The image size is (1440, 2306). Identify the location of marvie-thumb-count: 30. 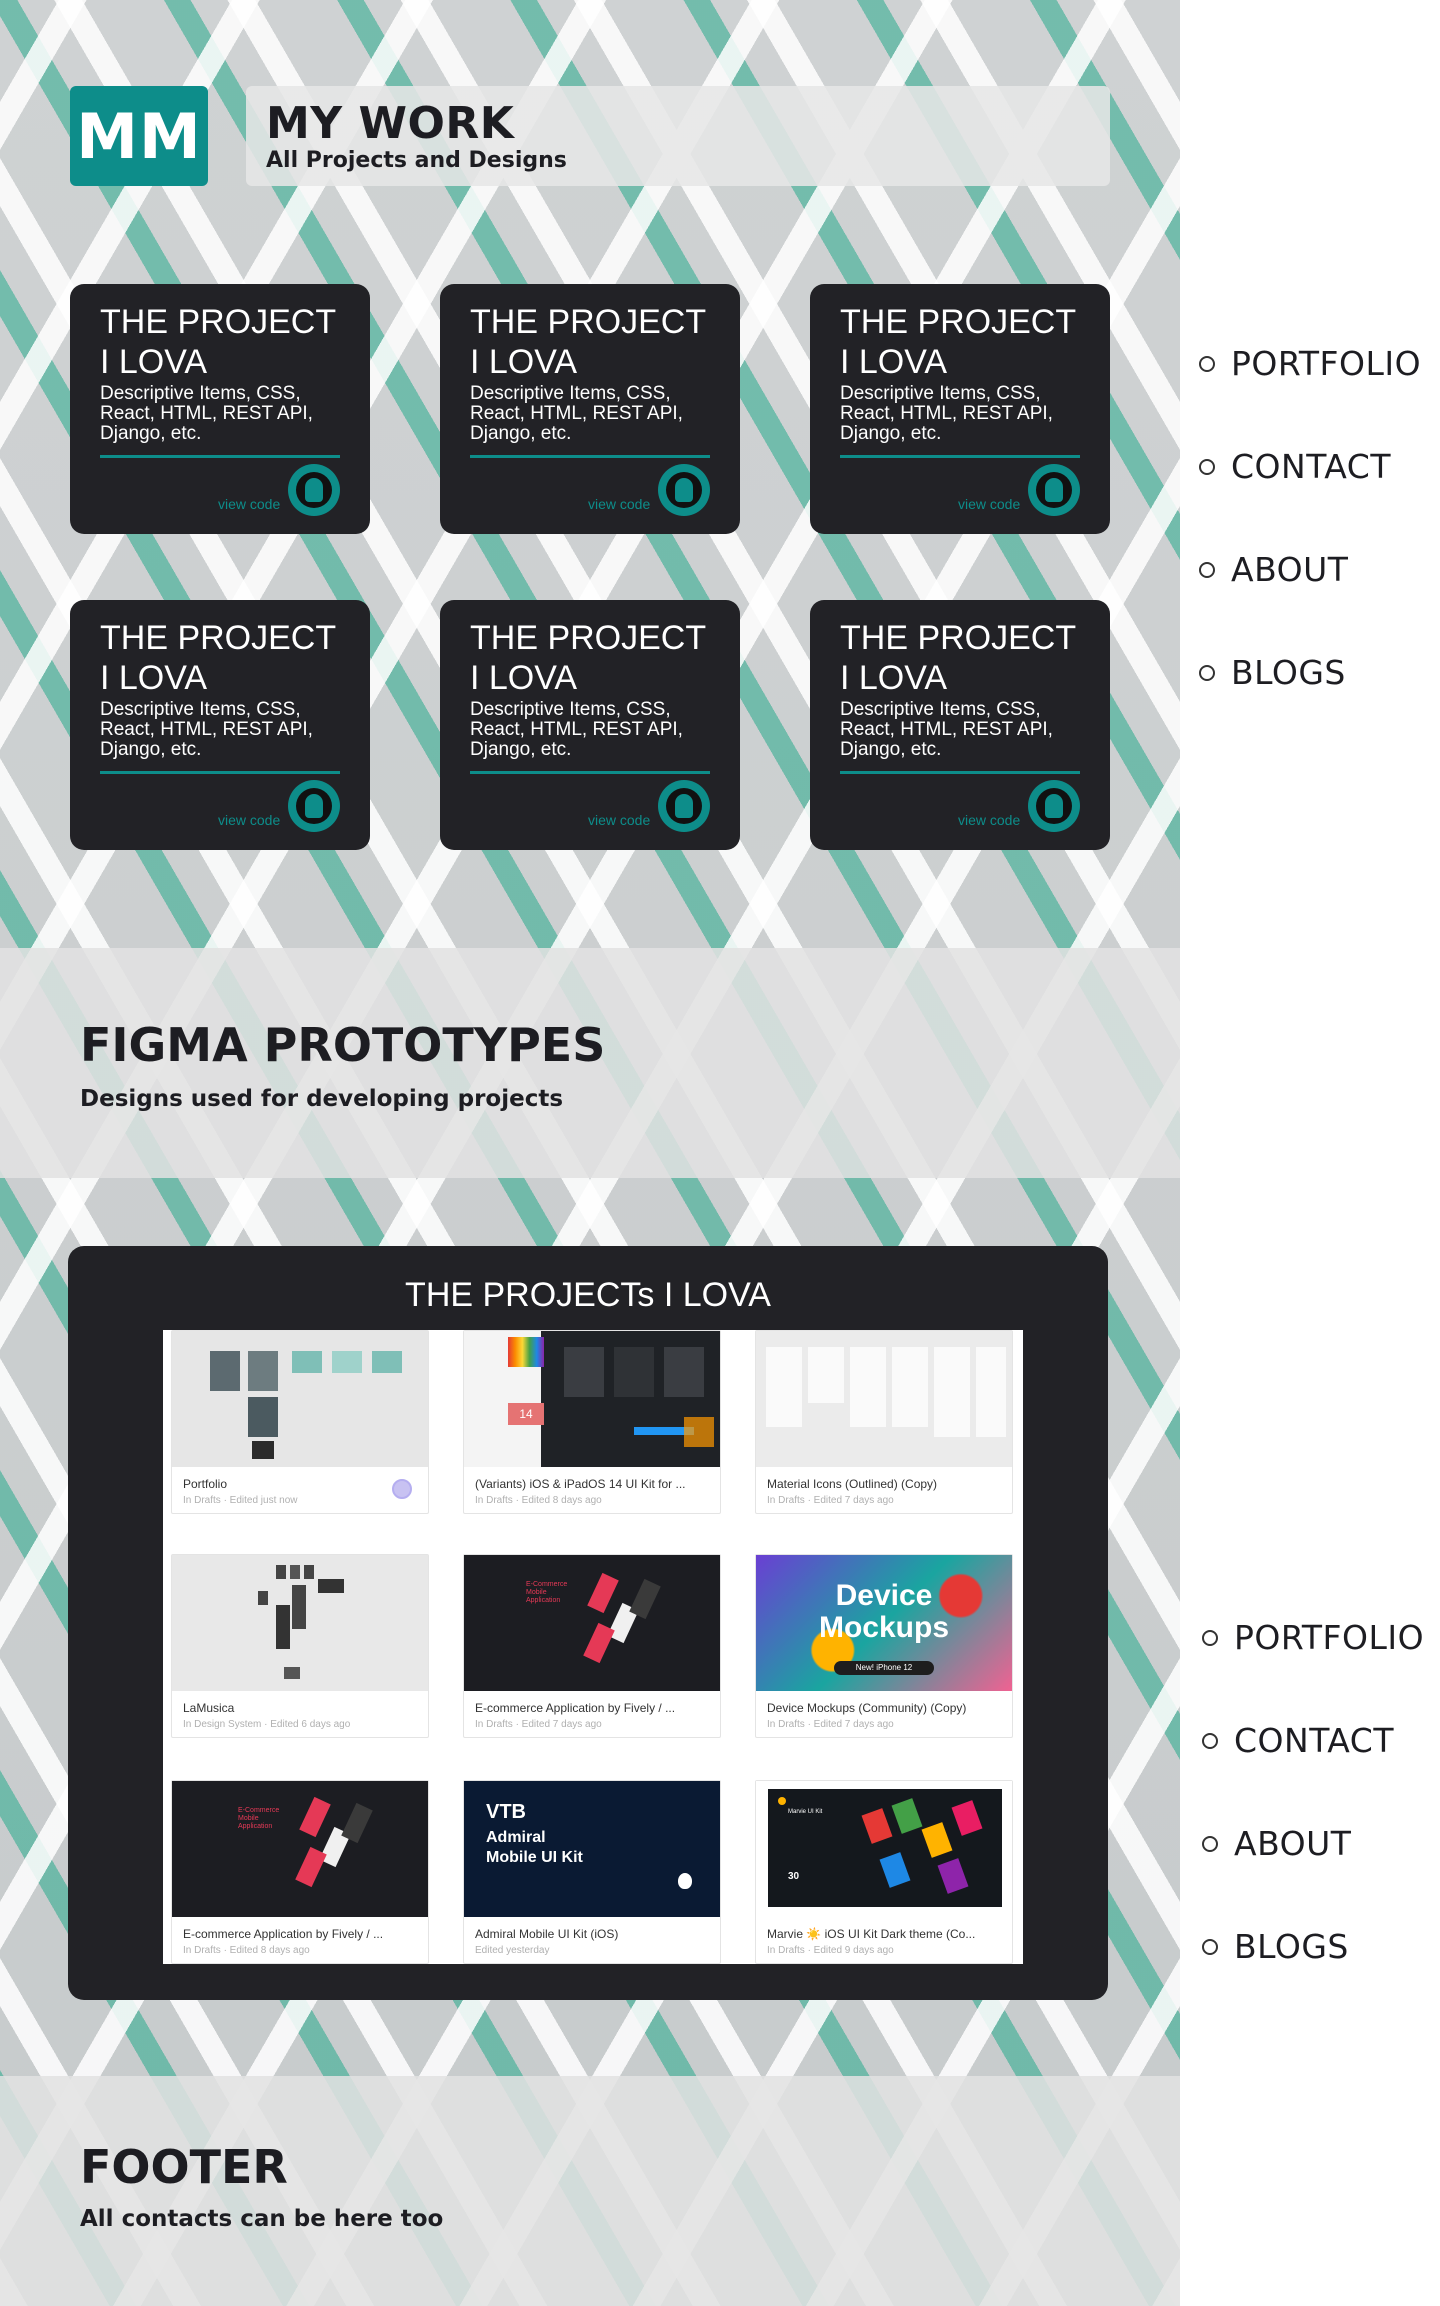
(794, 1876).